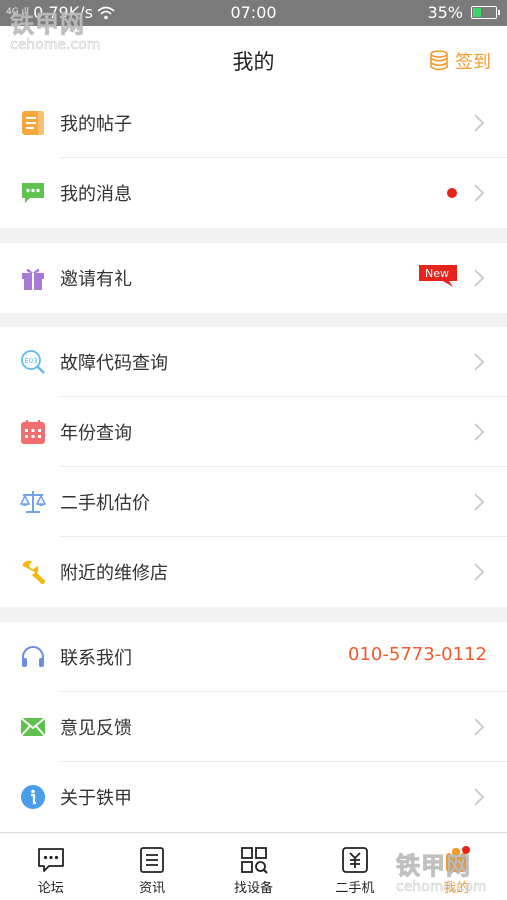  Describe the element at coordinates (30, 361) in the screenshot. I see `svg-text: E03` at that location.